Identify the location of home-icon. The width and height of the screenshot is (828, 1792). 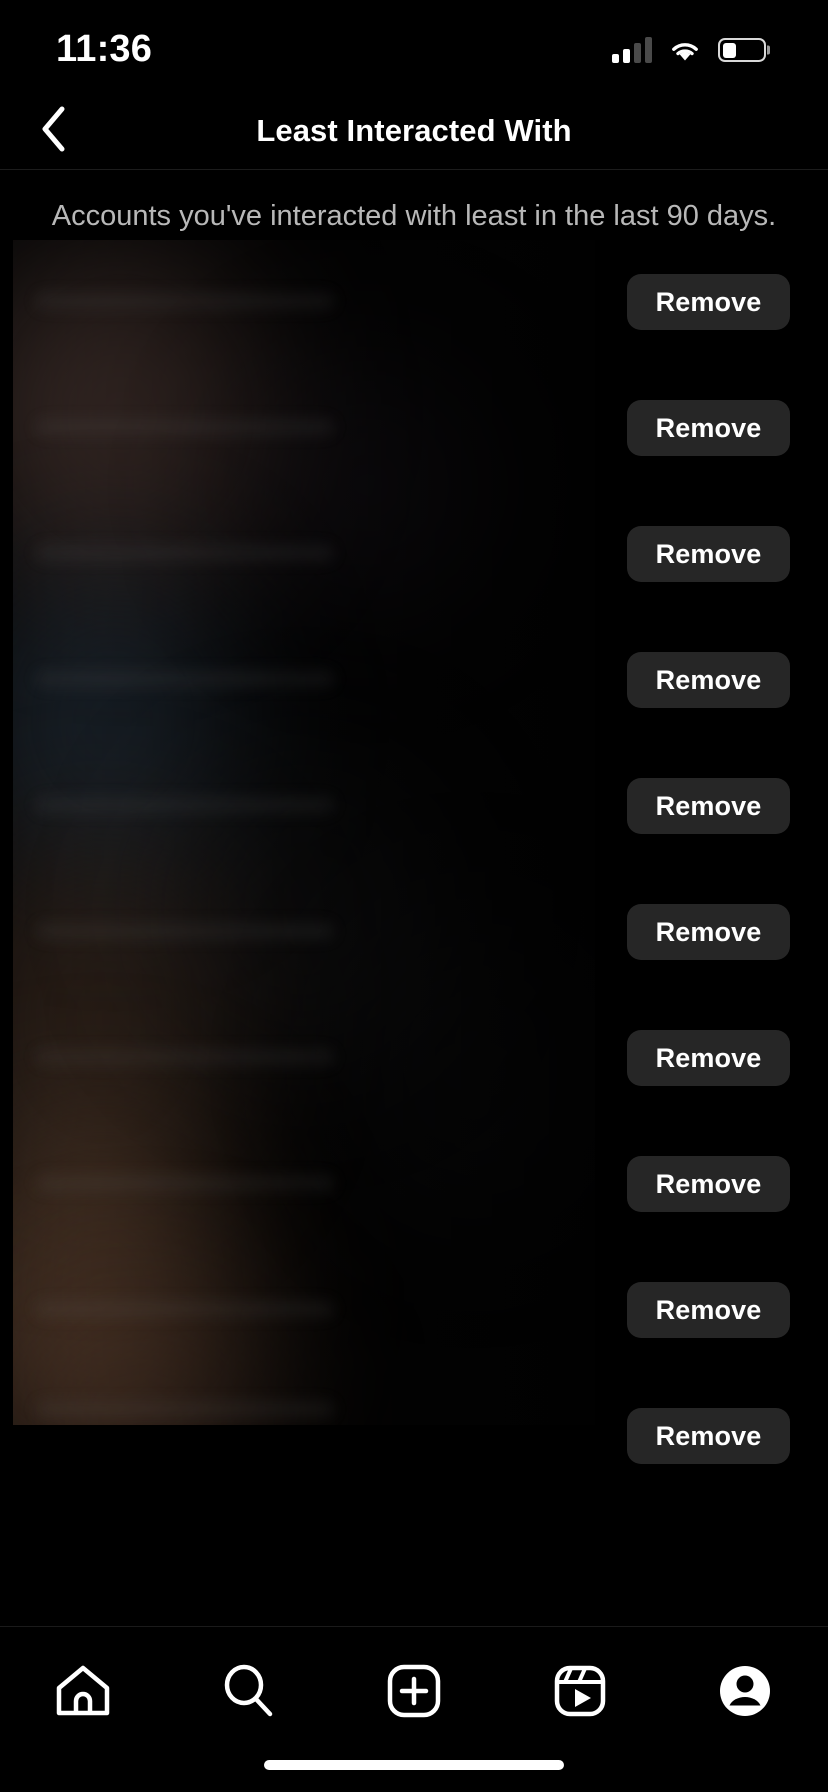
(83, 1693).